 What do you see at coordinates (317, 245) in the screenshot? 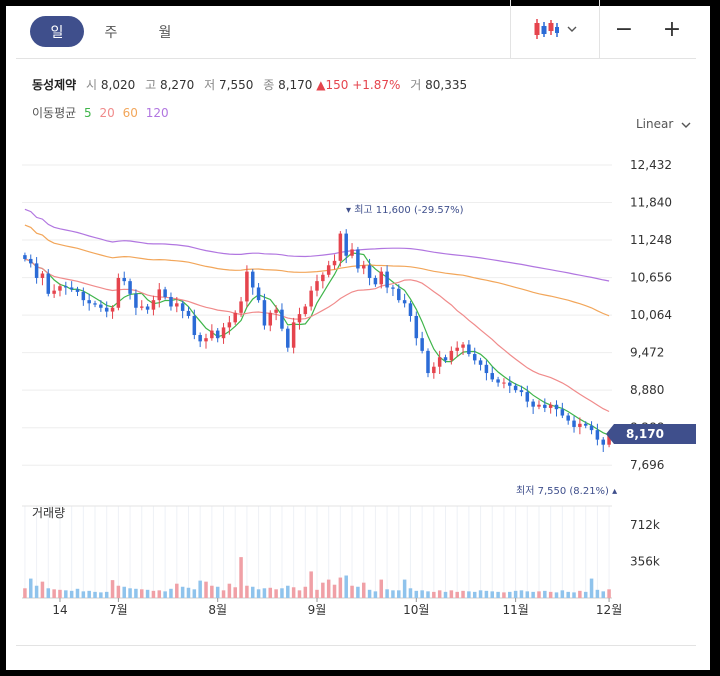
I see `ma120-line` at bounding box center [317, 245].